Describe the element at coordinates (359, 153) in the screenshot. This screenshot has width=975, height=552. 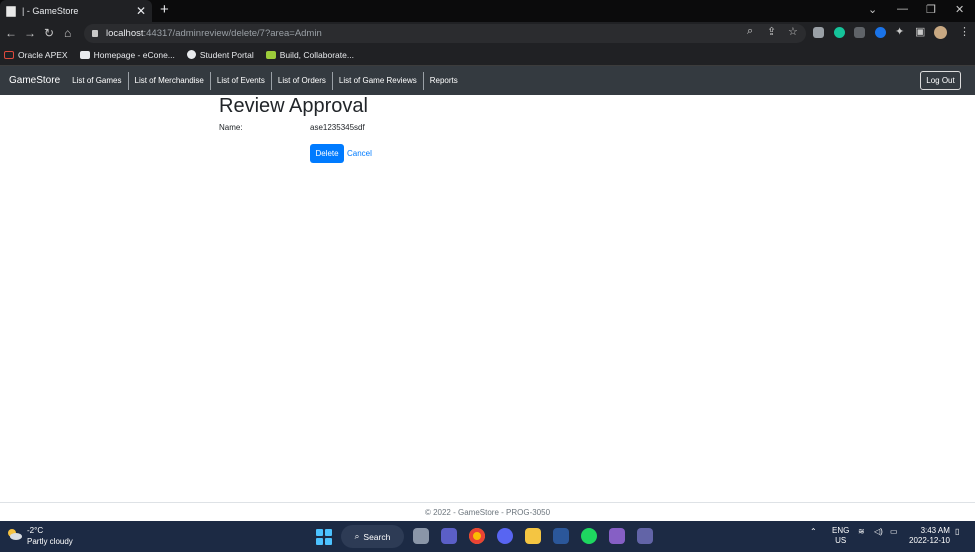
I see `cancel-link: Cancel` at that location.